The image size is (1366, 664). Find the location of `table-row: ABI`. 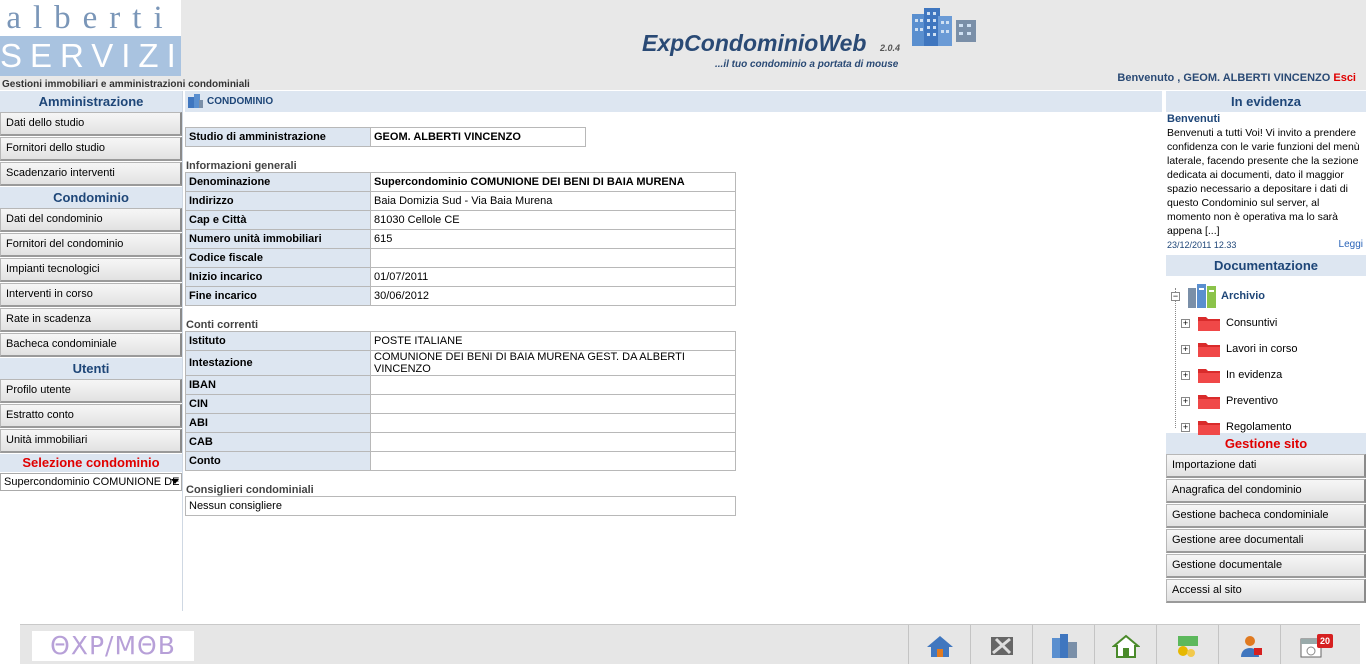

table-row: ABI is located at coordinates (460, 423).